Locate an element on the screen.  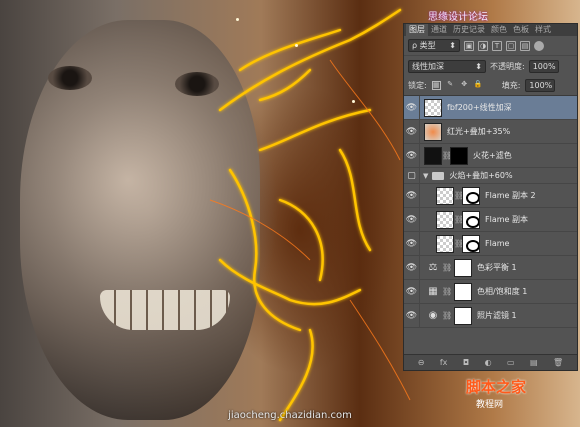
layer-name: fbf200+线性加深 is located at coordinates (479, 107).